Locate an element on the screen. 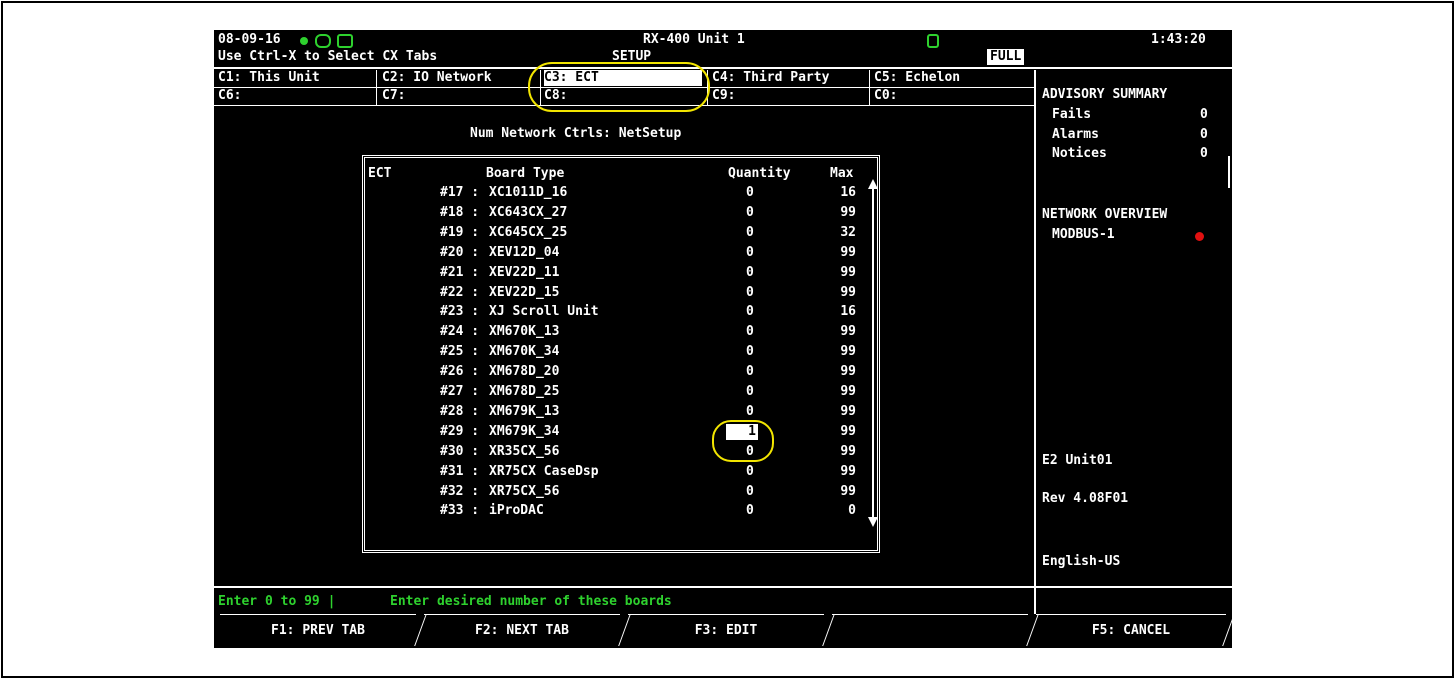  f3-edit-button: F3: EDIT is located at coordinates (726, 630).